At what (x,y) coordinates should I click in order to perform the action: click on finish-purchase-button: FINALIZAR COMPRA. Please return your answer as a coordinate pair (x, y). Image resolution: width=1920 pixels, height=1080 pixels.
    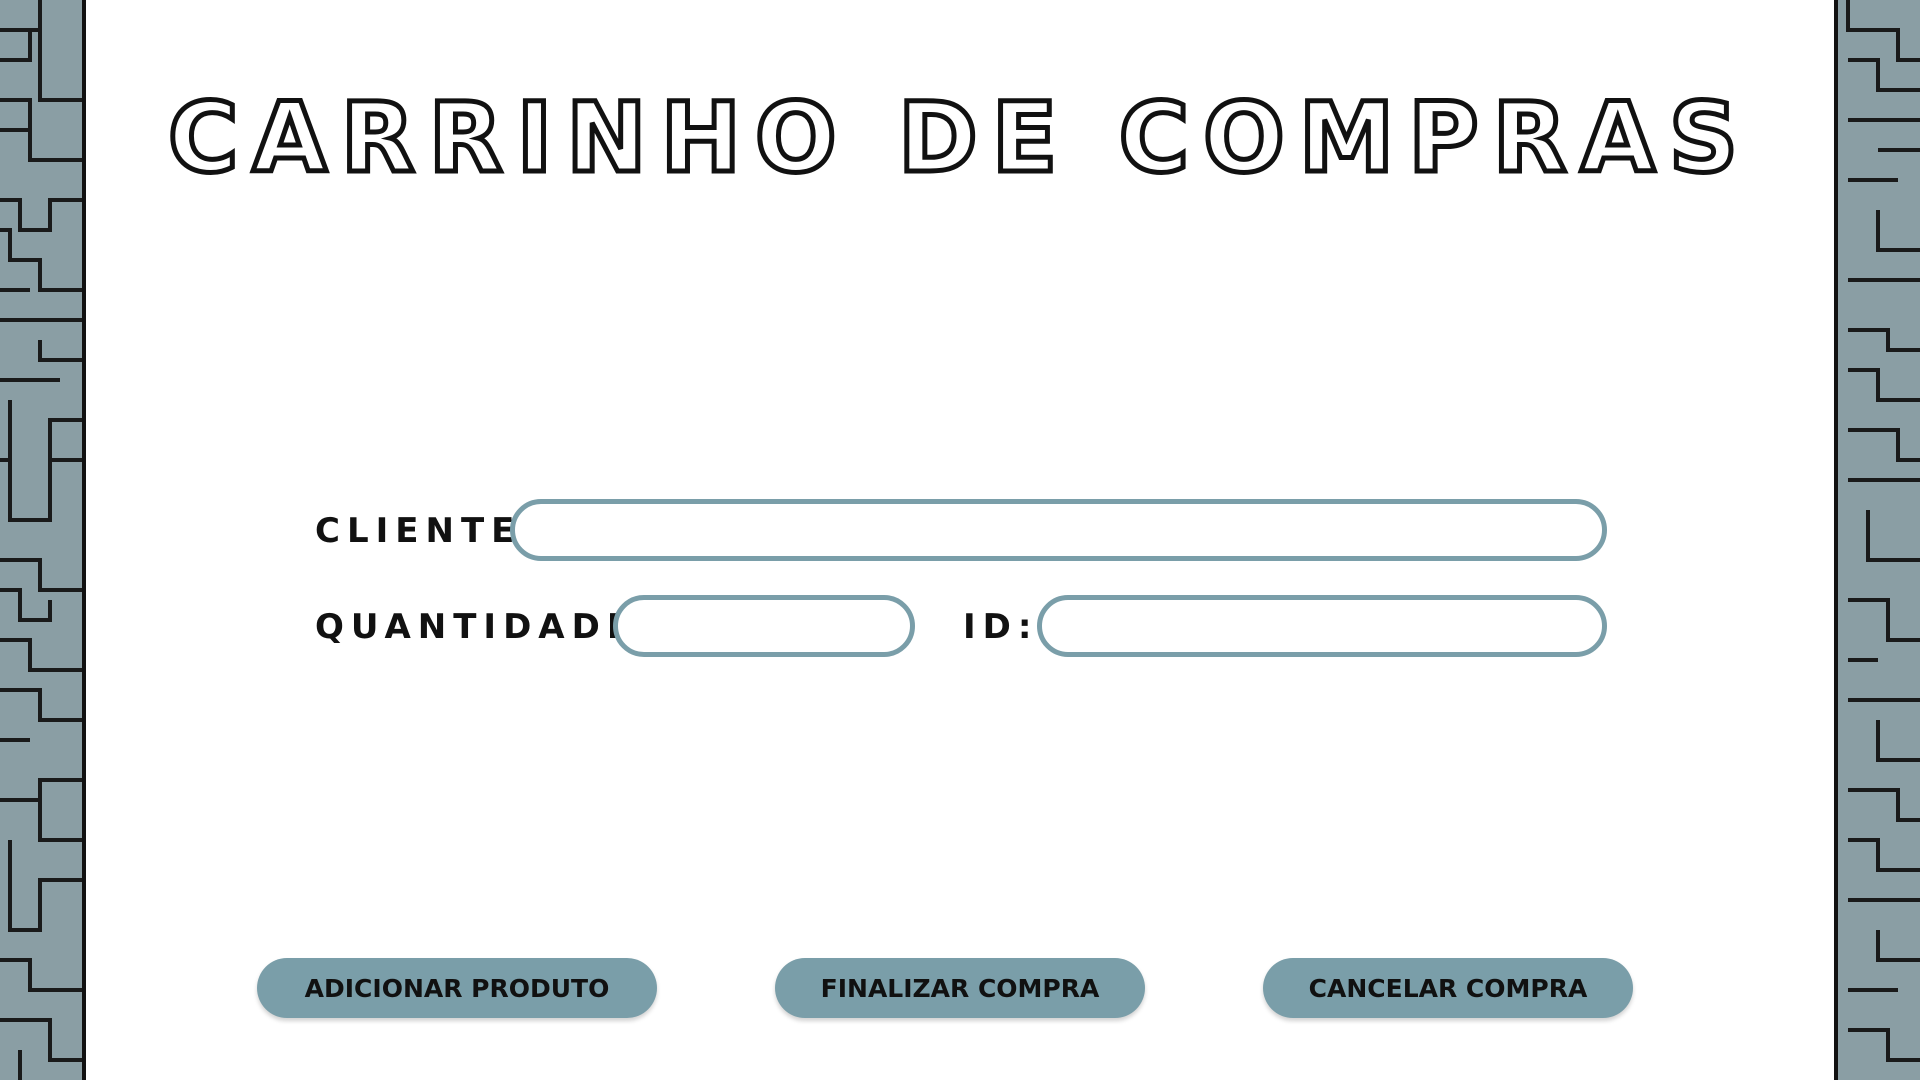
    Looking at the image, I should click on (960, 988).